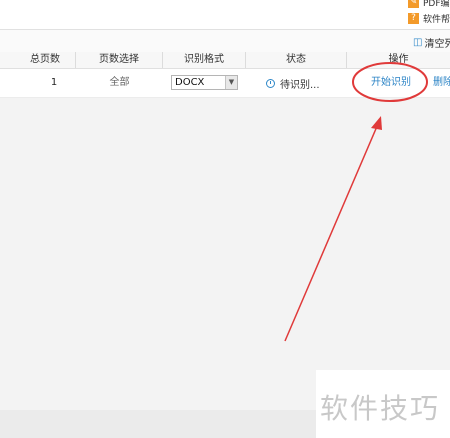  I want to click on annotation-arrow-line, so click(331, 232).